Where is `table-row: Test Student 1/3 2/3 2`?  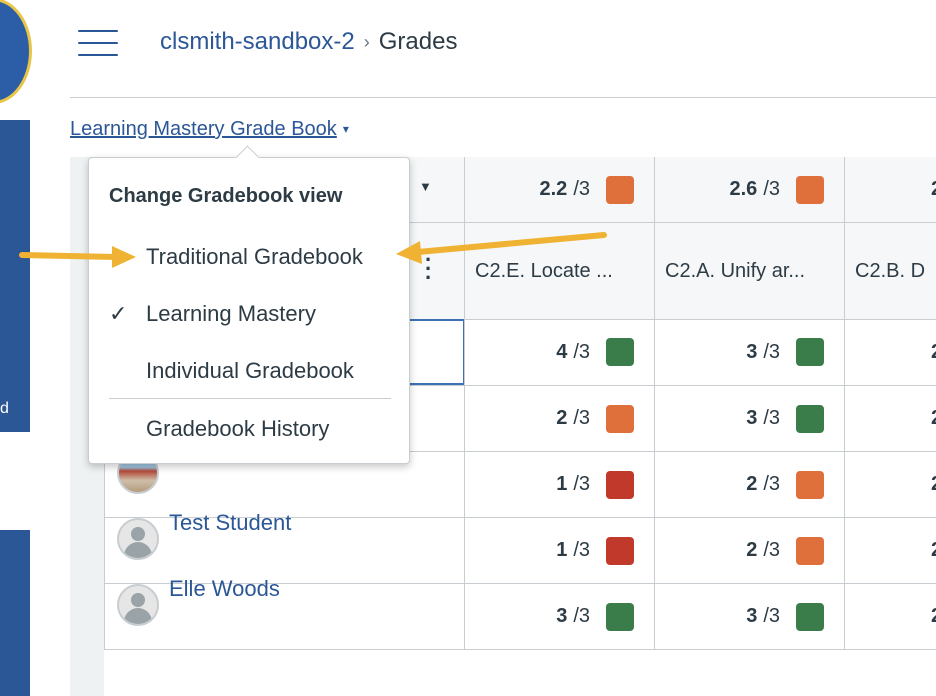
table-row: Test Student 1/3 2/3 2 is located at coordinates (520, 547).